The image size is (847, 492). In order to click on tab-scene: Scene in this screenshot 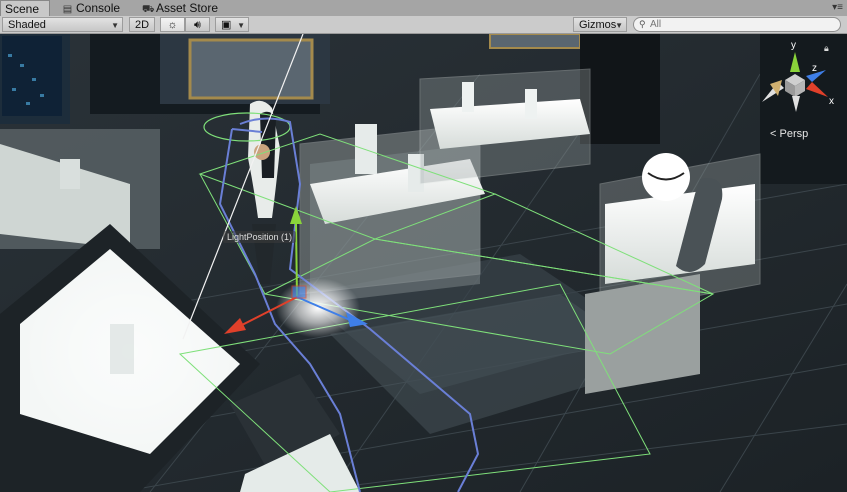, I will do `click(25, 8)`.